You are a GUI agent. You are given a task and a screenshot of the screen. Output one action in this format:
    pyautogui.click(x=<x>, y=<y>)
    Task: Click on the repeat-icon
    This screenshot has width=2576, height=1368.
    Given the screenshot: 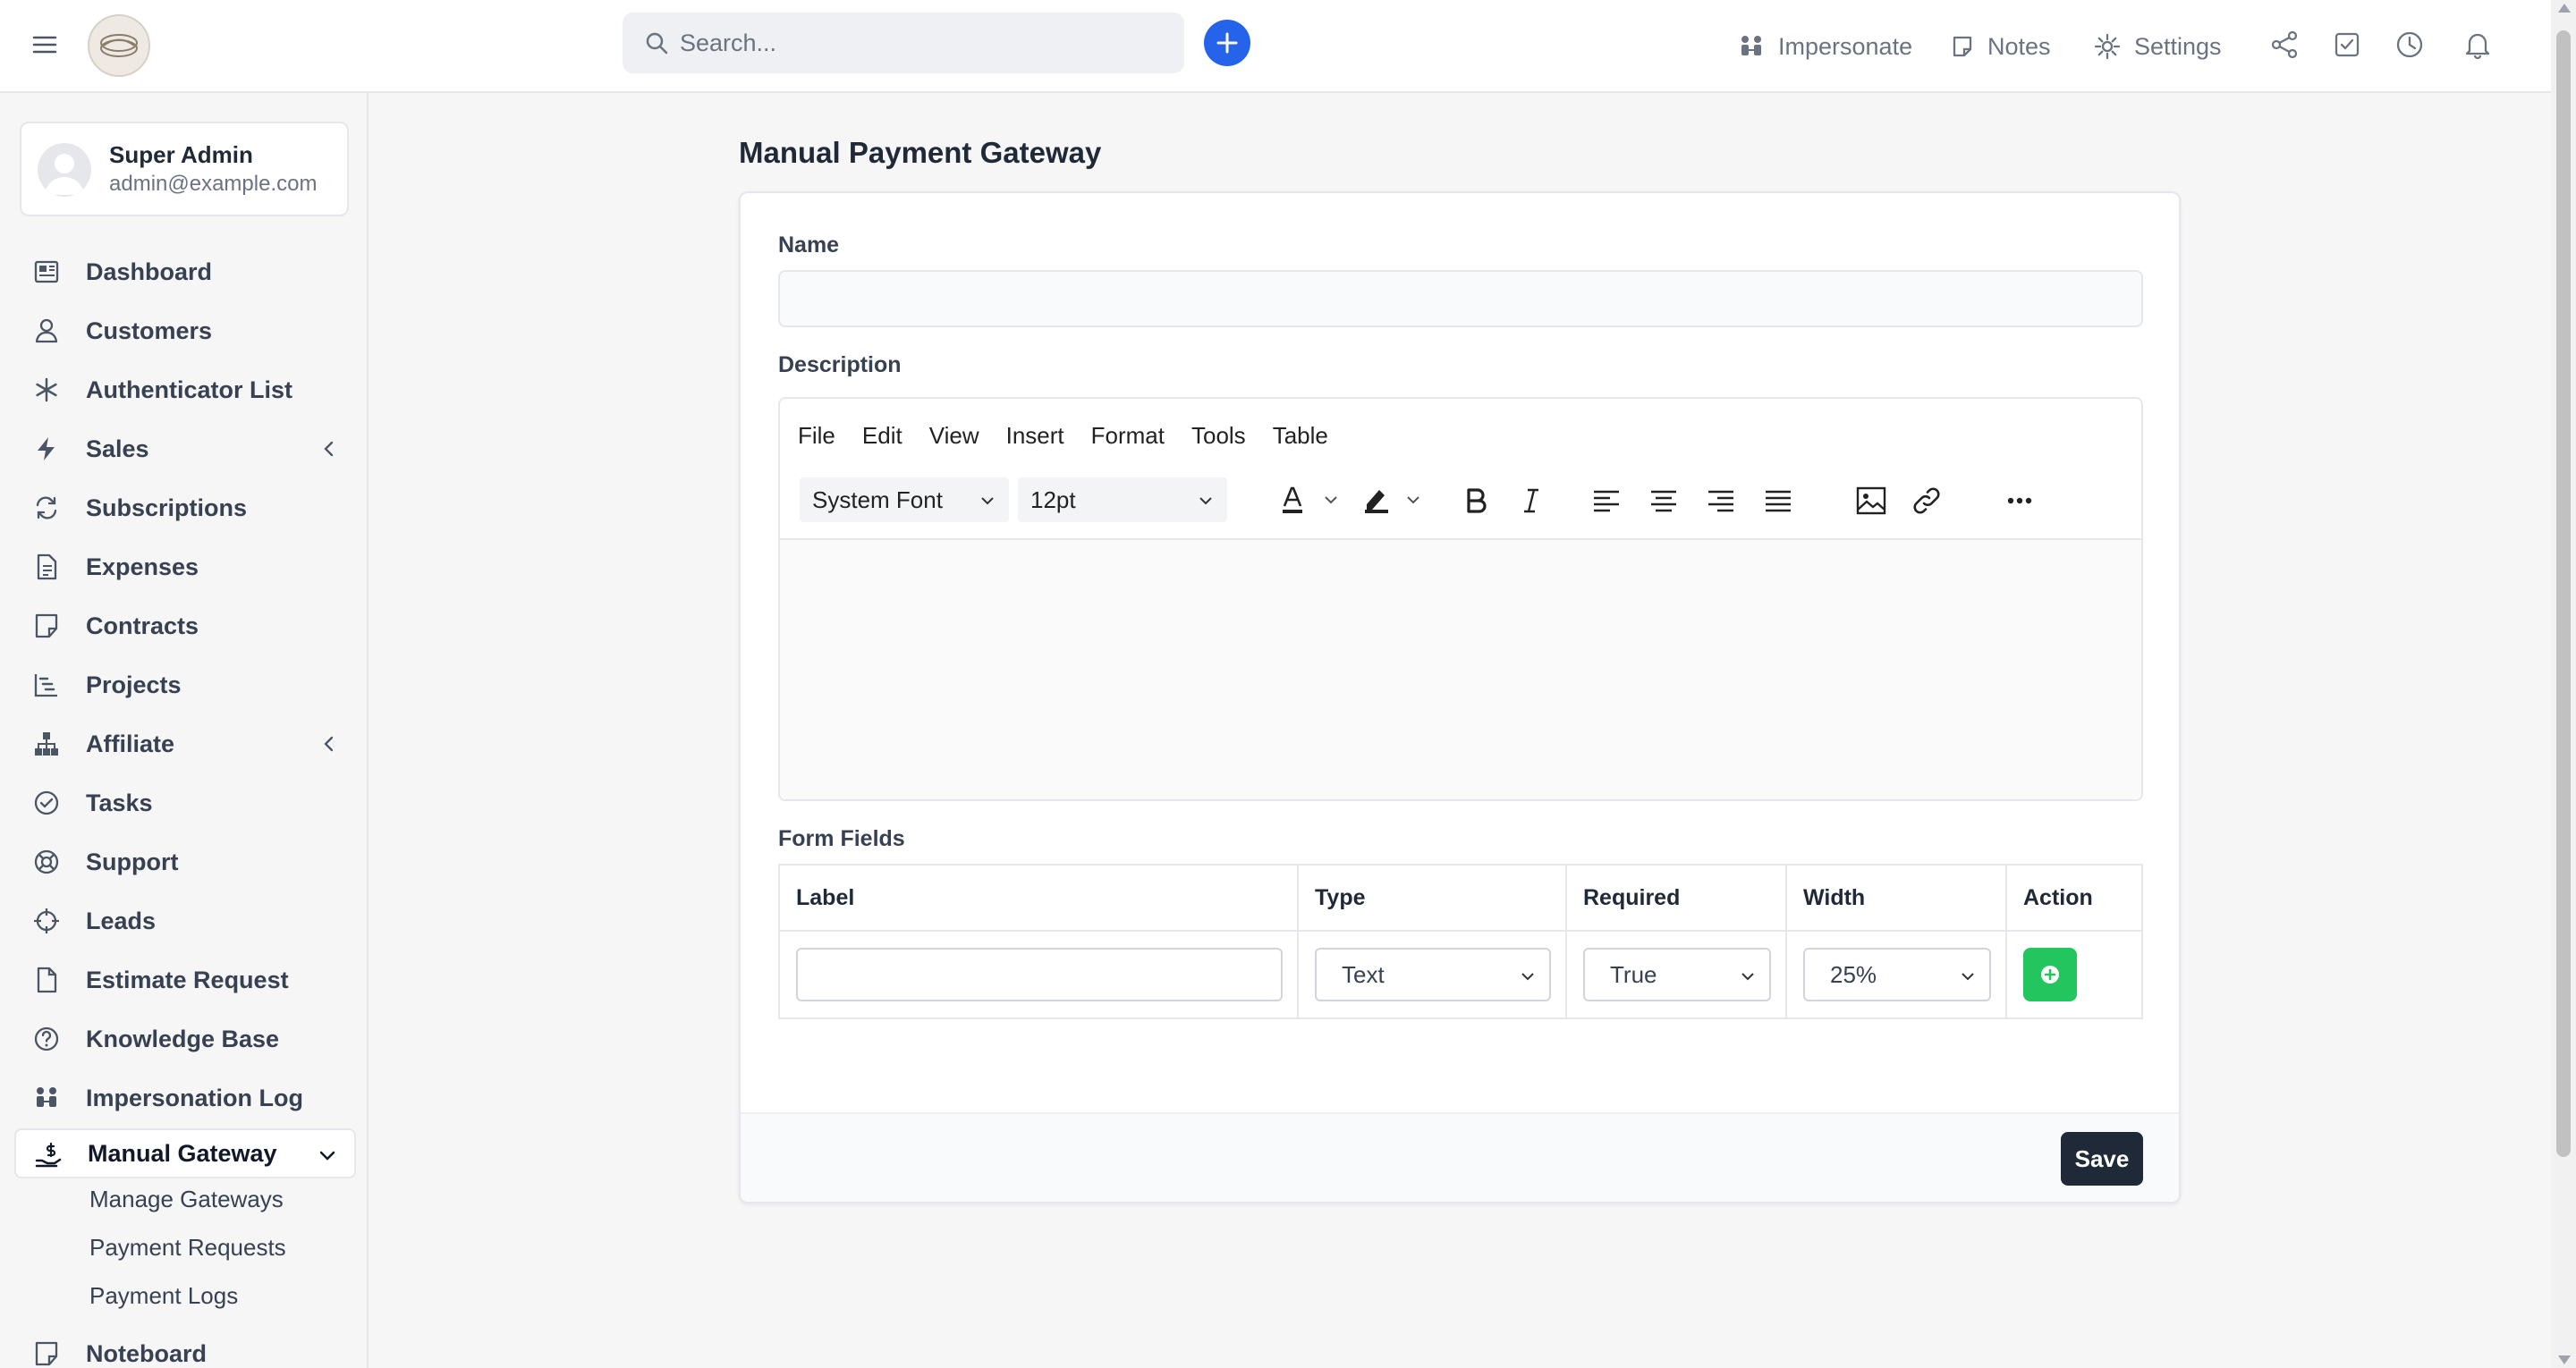 What is the action you would take?
    pyautogui.click(x=46, y=508)
    